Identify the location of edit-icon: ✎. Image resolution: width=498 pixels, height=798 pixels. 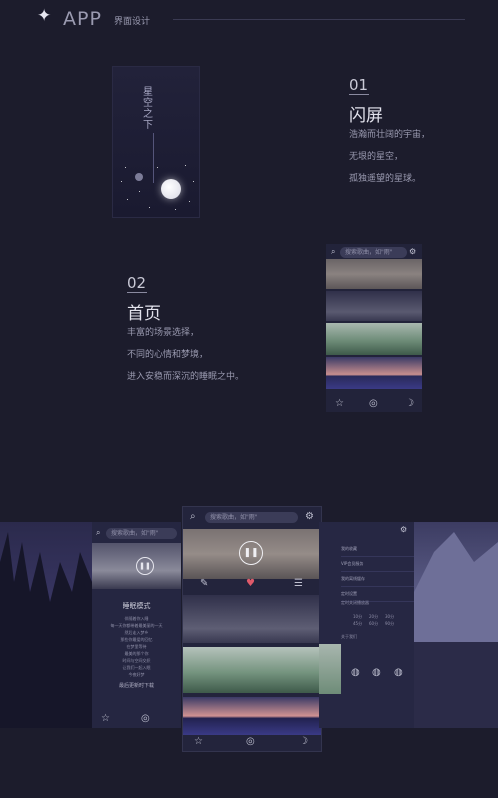
(204, 584).